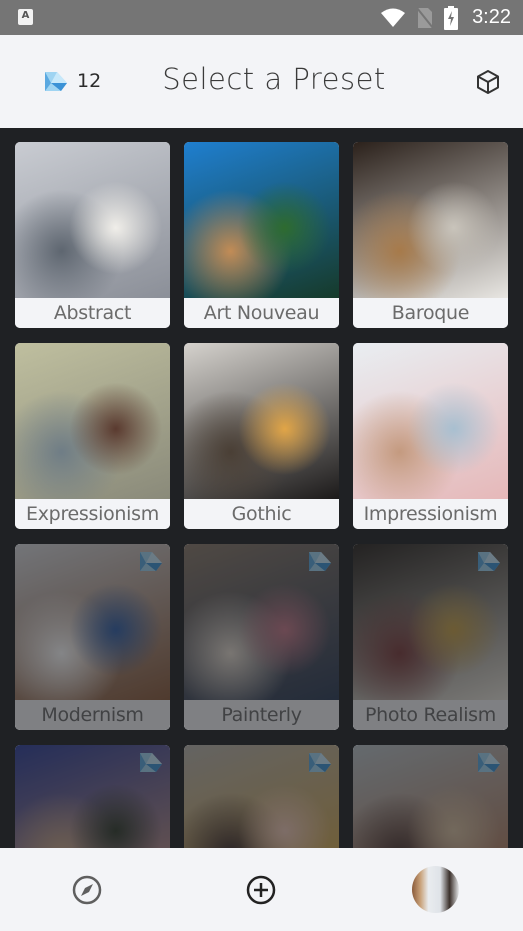 This screenshot has height=931, width=523. I want to click on cube-icon, so click(488, 82).